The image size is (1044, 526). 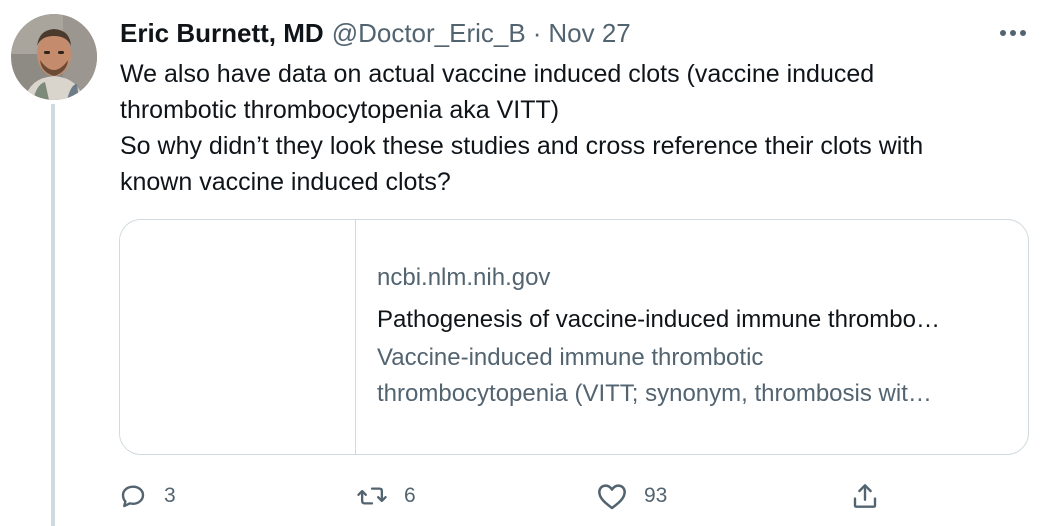 What do you see at coordinates (656, 495) in the screenshot?
I see `like-count: 93` at bounding box center [656, 495].